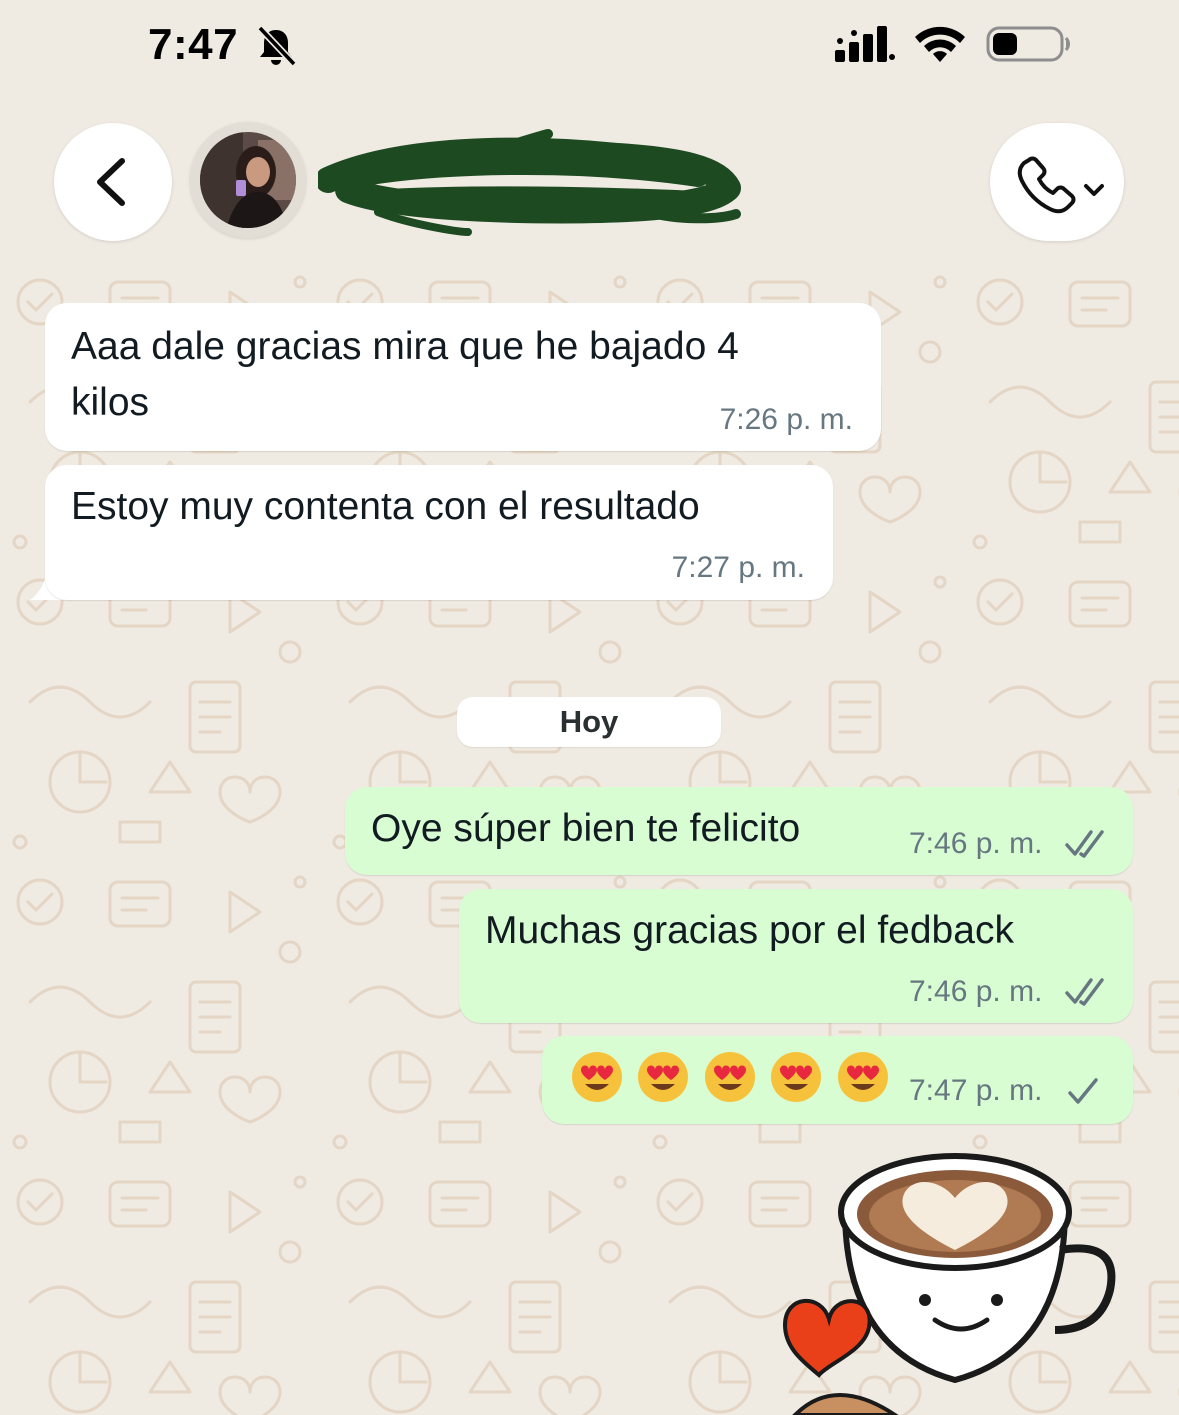 The height and width of the screenshot is (1415, 1179). I want to click on day-separator: Hoy, so click(589, 722).